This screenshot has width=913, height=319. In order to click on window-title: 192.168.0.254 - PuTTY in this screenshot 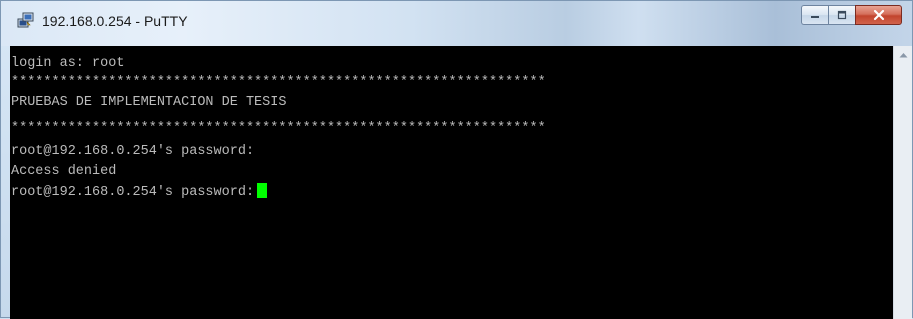, I will do `click(115, 21)`.